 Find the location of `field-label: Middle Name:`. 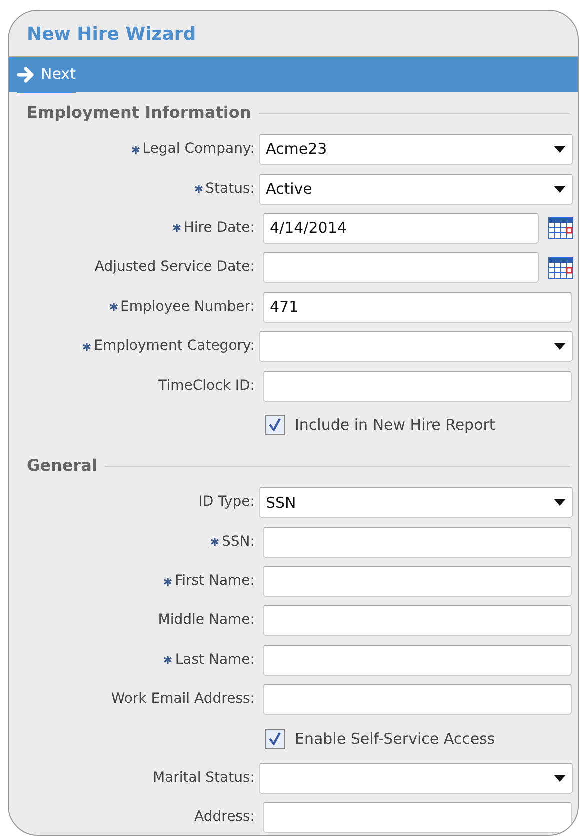

field-label: Middle Name: is located at coordinates (206, 620).